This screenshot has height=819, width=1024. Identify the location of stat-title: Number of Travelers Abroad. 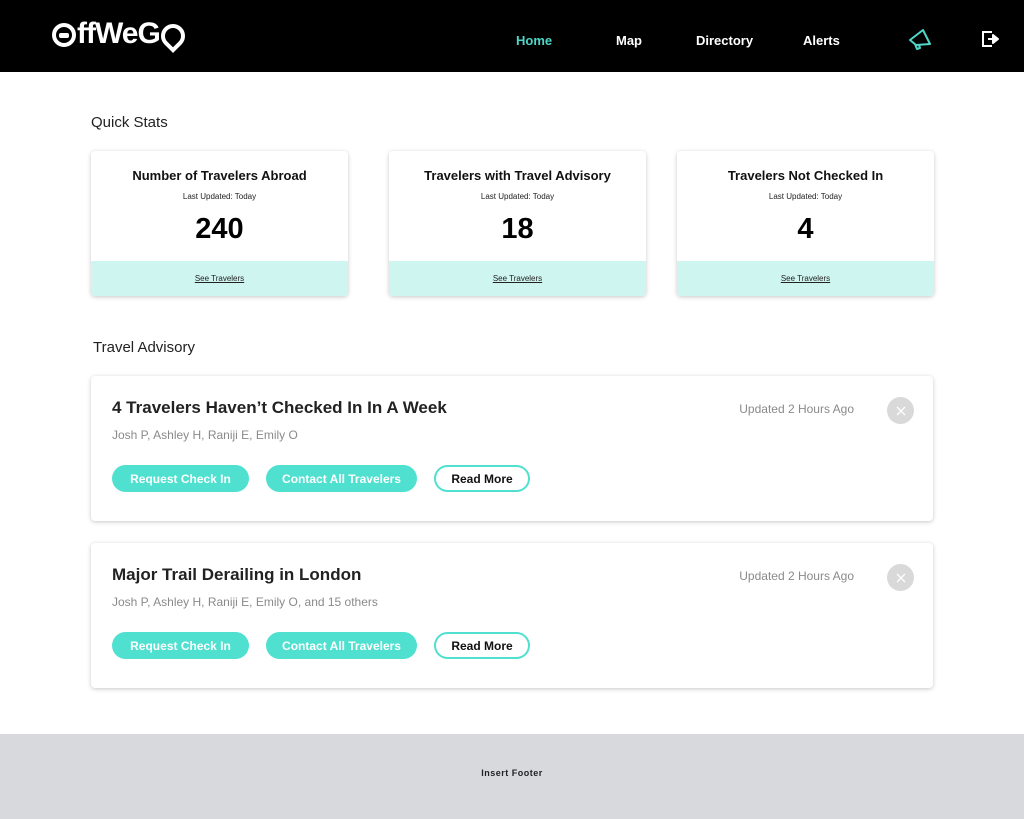
(219, 175).